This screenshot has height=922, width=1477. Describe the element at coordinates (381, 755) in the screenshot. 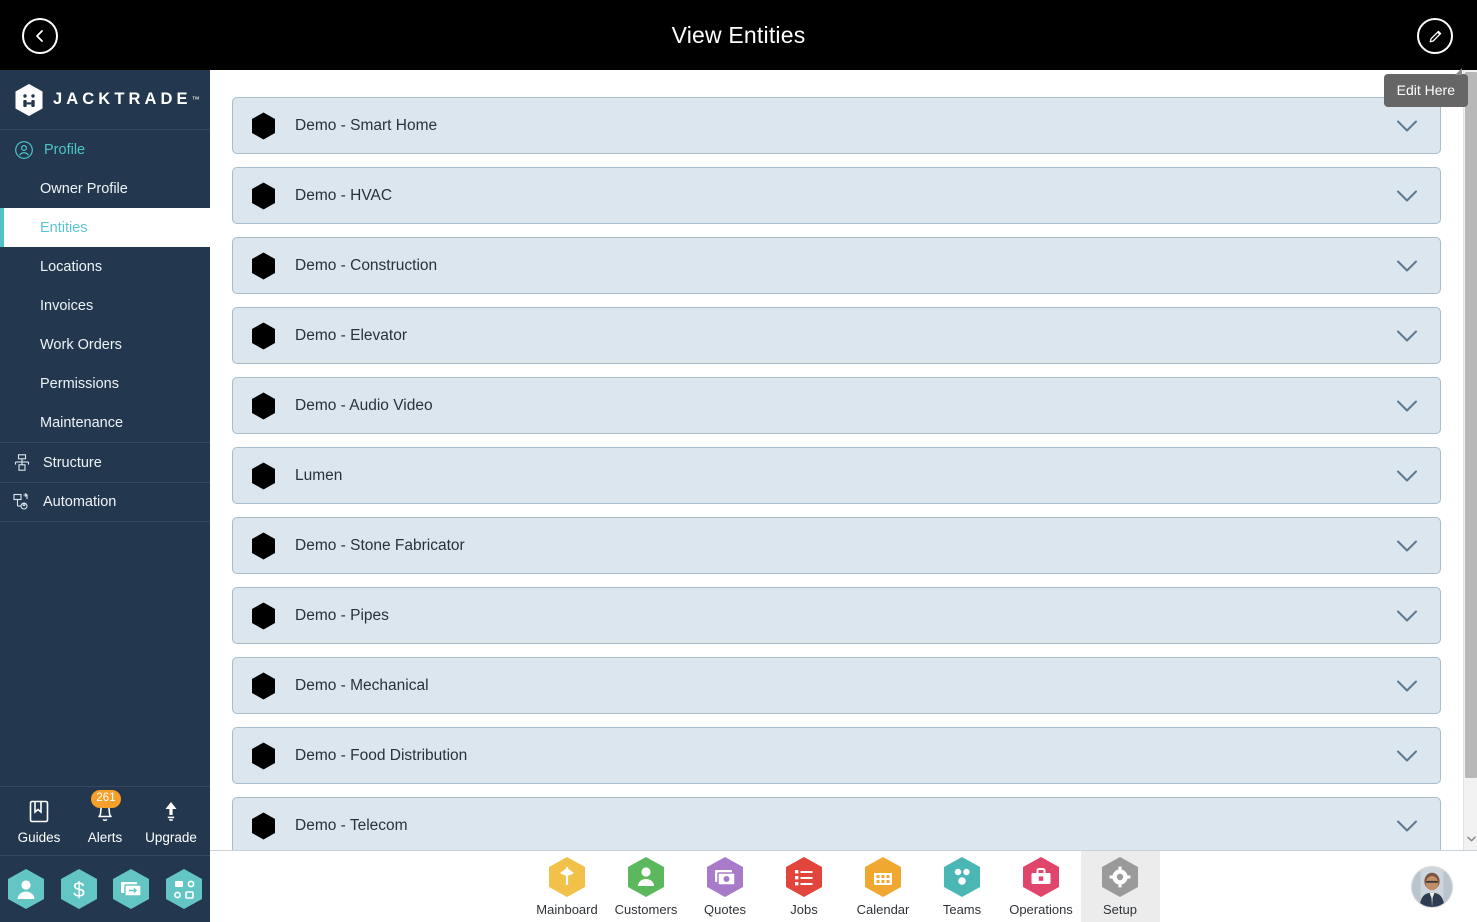

I see `entity-name: Demo - Food Distribution` at that location.